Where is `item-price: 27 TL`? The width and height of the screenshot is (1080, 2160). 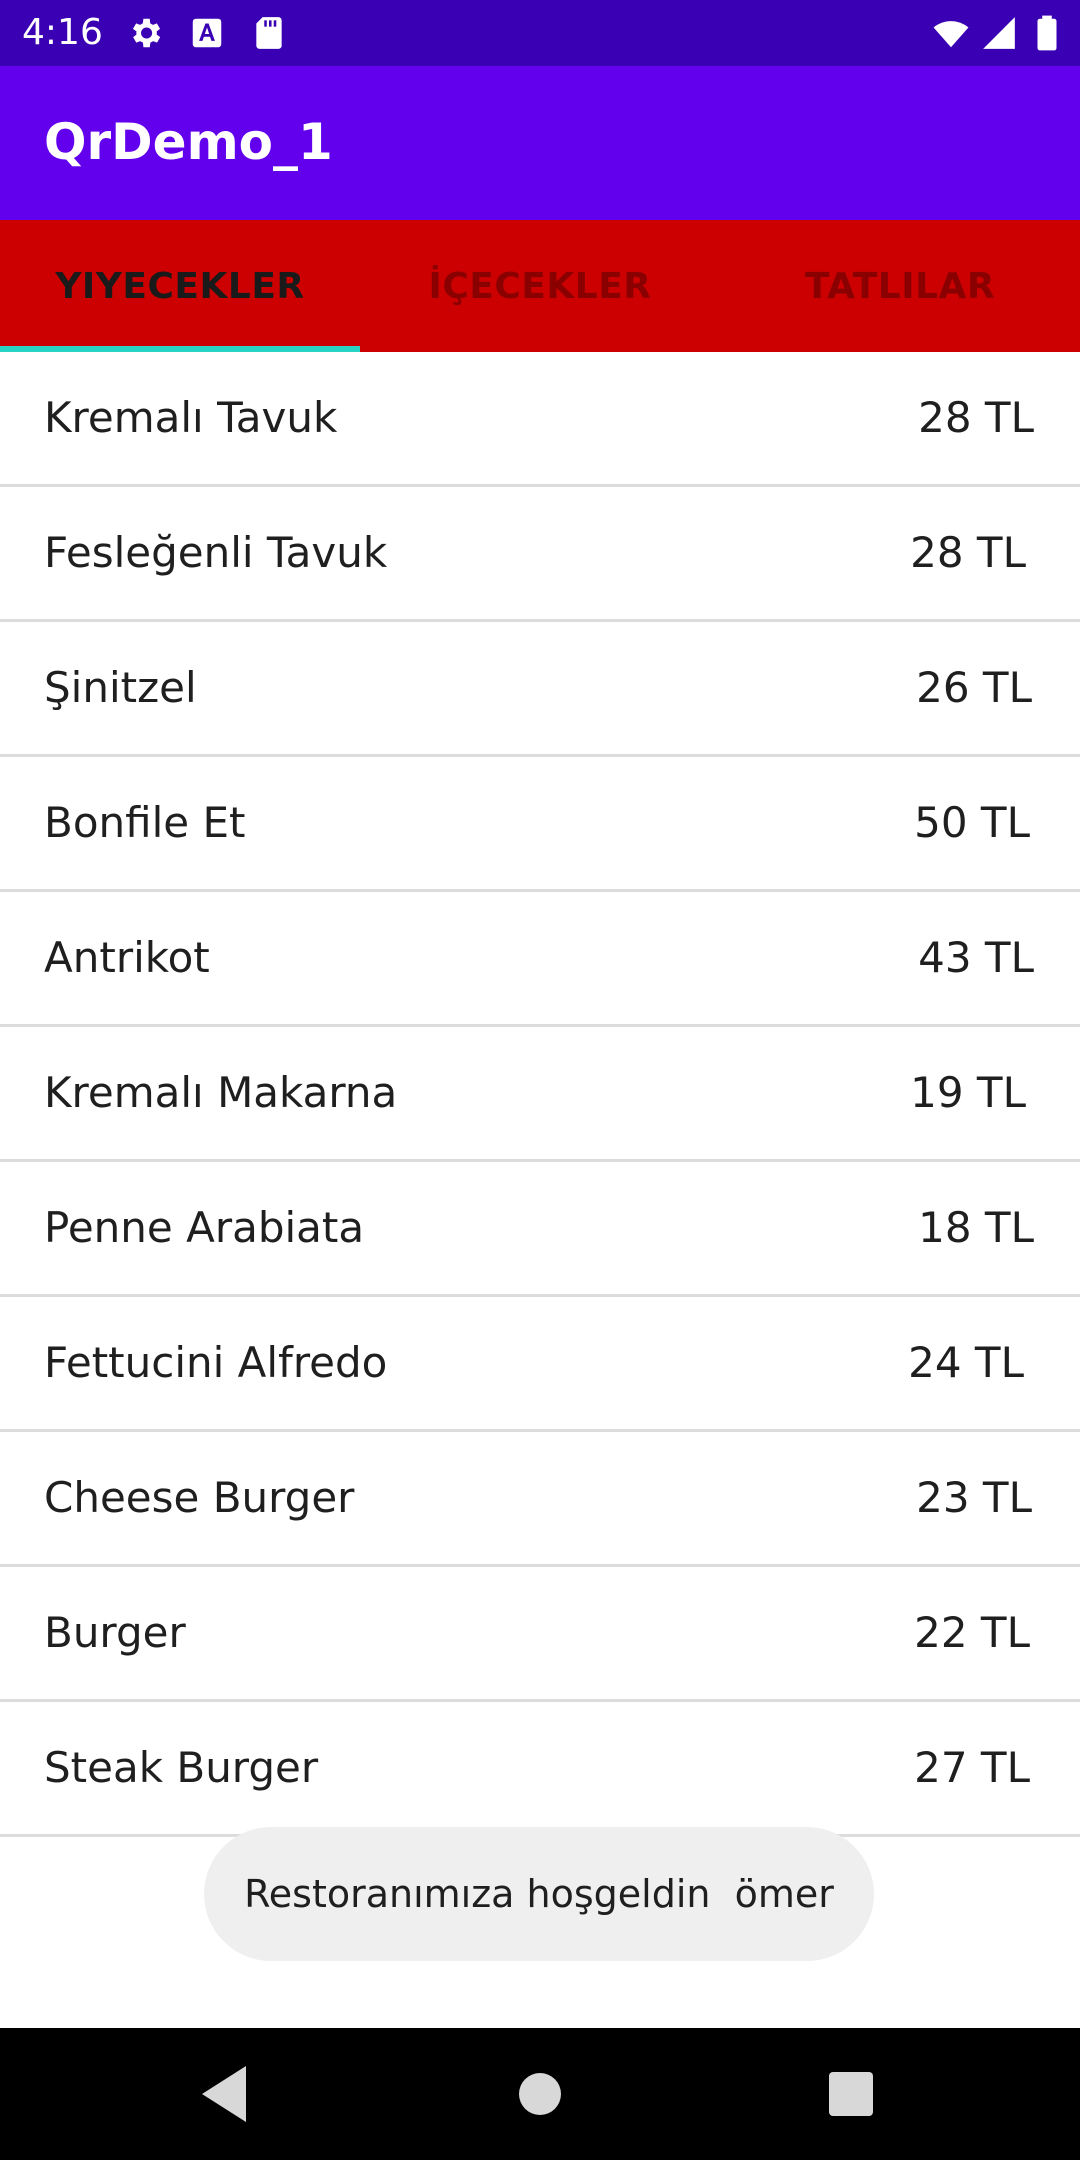 item-price: 27 TL is located at coordinates (972, 1767).